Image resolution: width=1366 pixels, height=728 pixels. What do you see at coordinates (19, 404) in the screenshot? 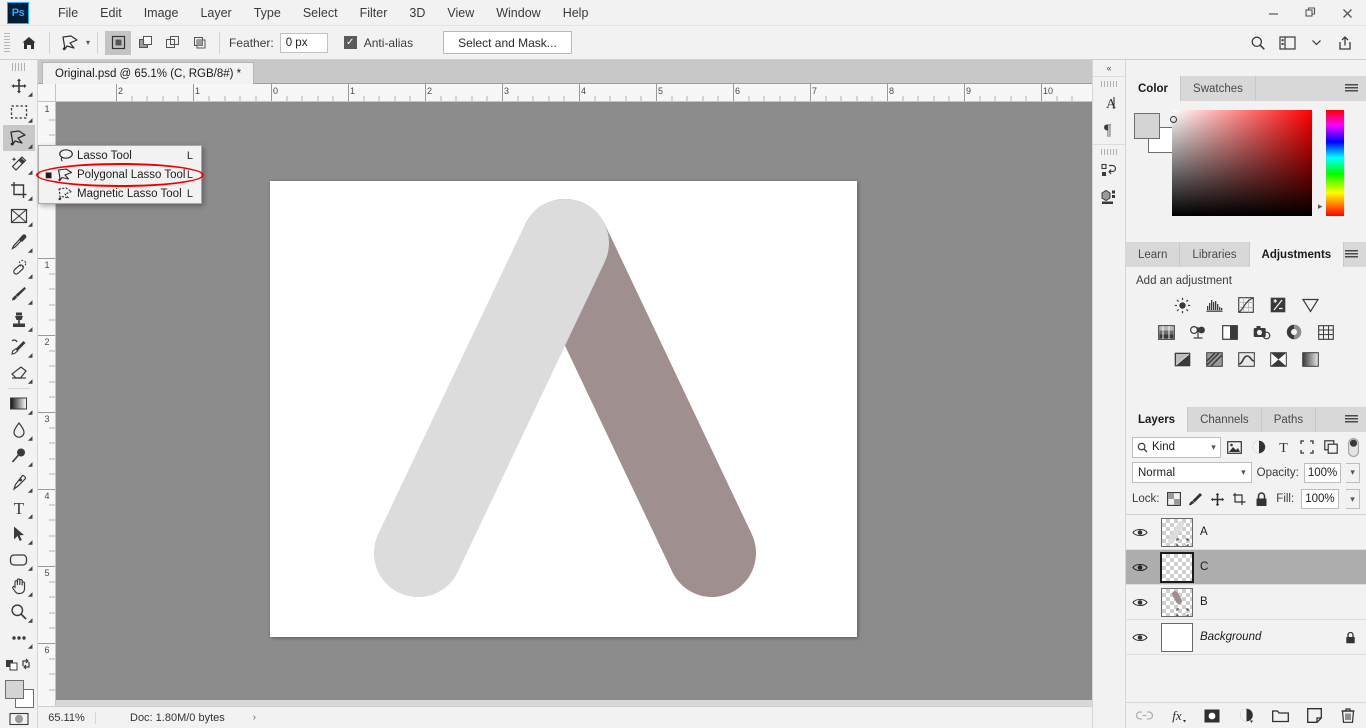
I see `gradient-tool: ◢` at bounding box center [19, 404].